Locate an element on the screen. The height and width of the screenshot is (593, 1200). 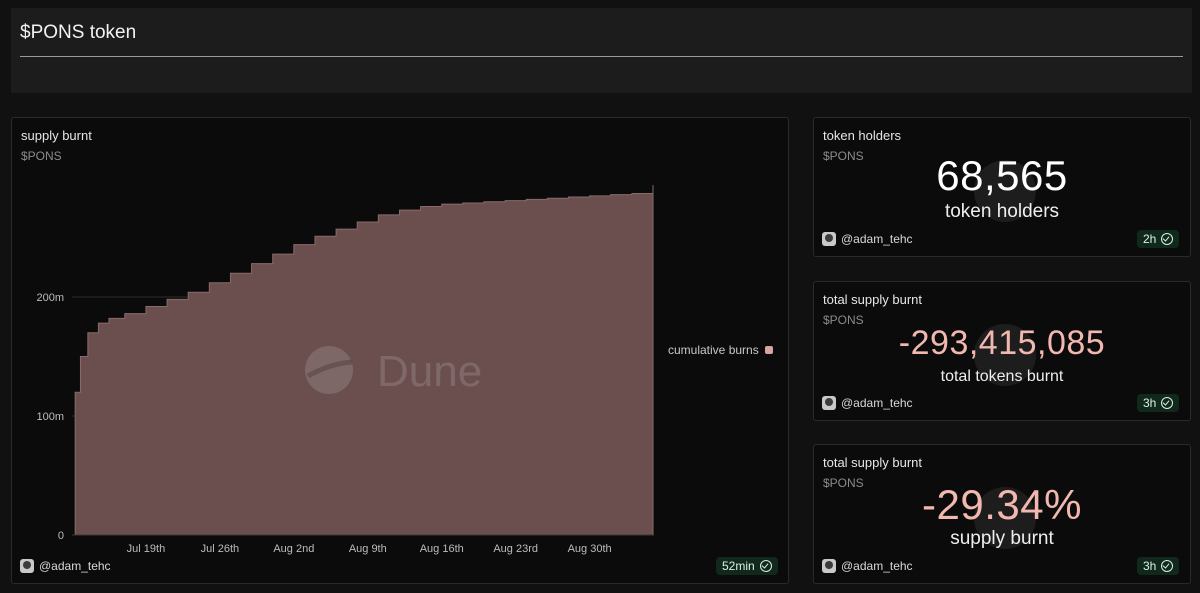
x-tick-label: Aug 9th is located at coordinates (368, 549).